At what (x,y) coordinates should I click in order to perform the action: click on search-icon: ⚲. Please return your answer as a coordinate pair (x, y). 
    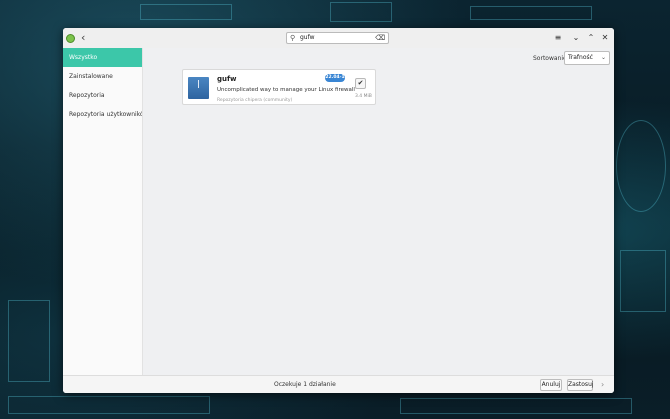
    Looking at the image, I should click on (293, 38).